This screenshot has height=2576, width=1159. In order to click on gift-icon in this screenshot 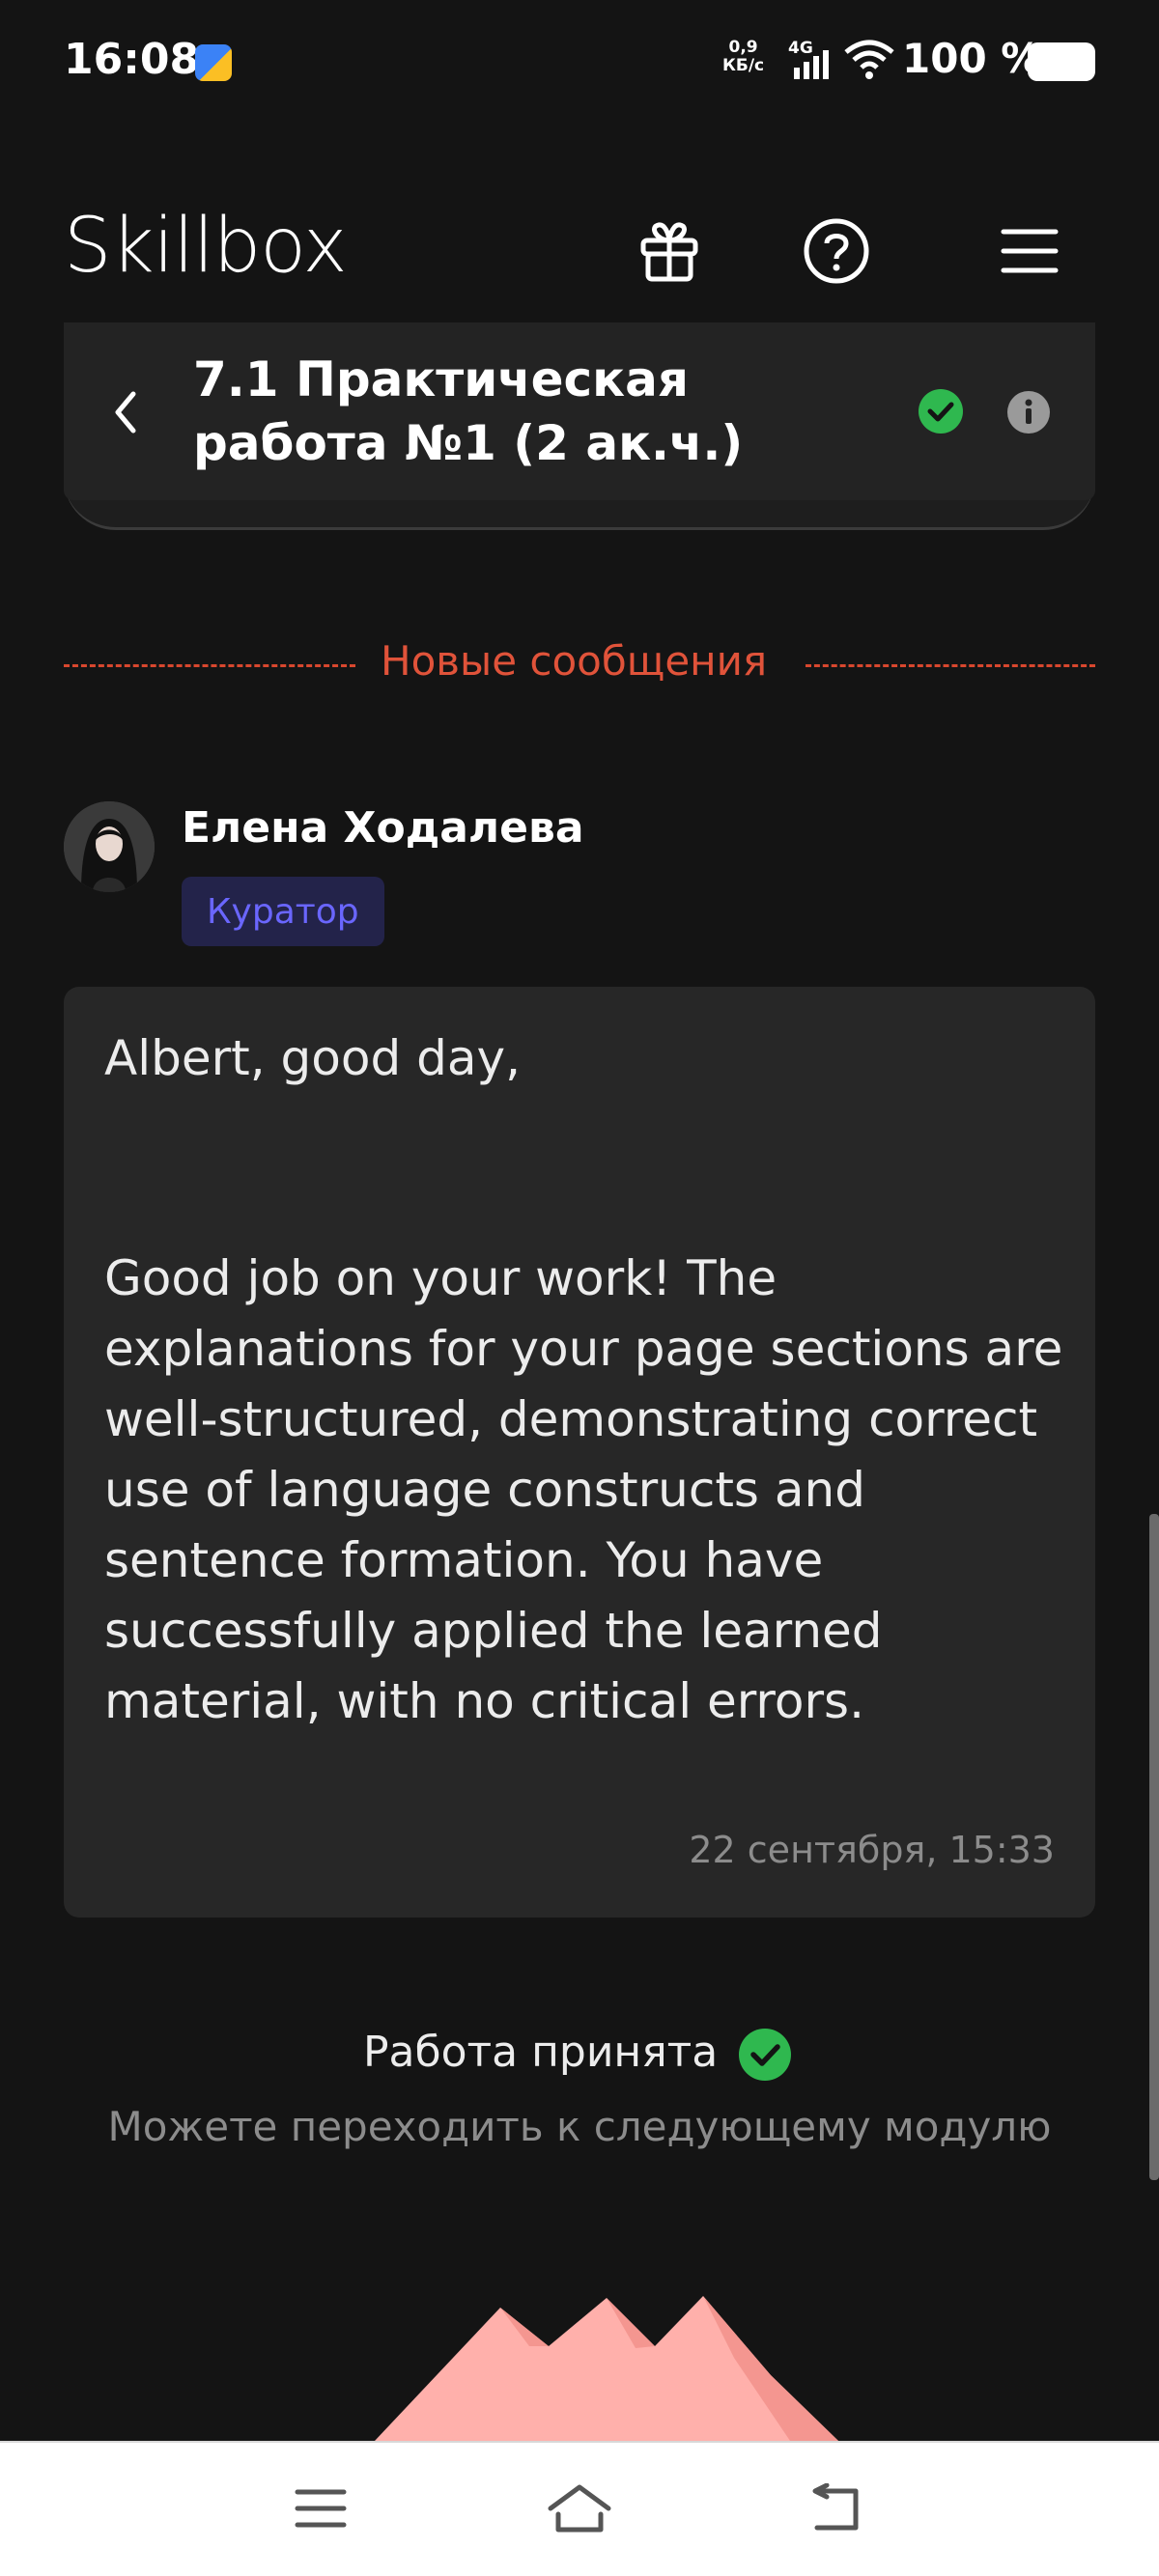, I will do `click(670, 251)`.